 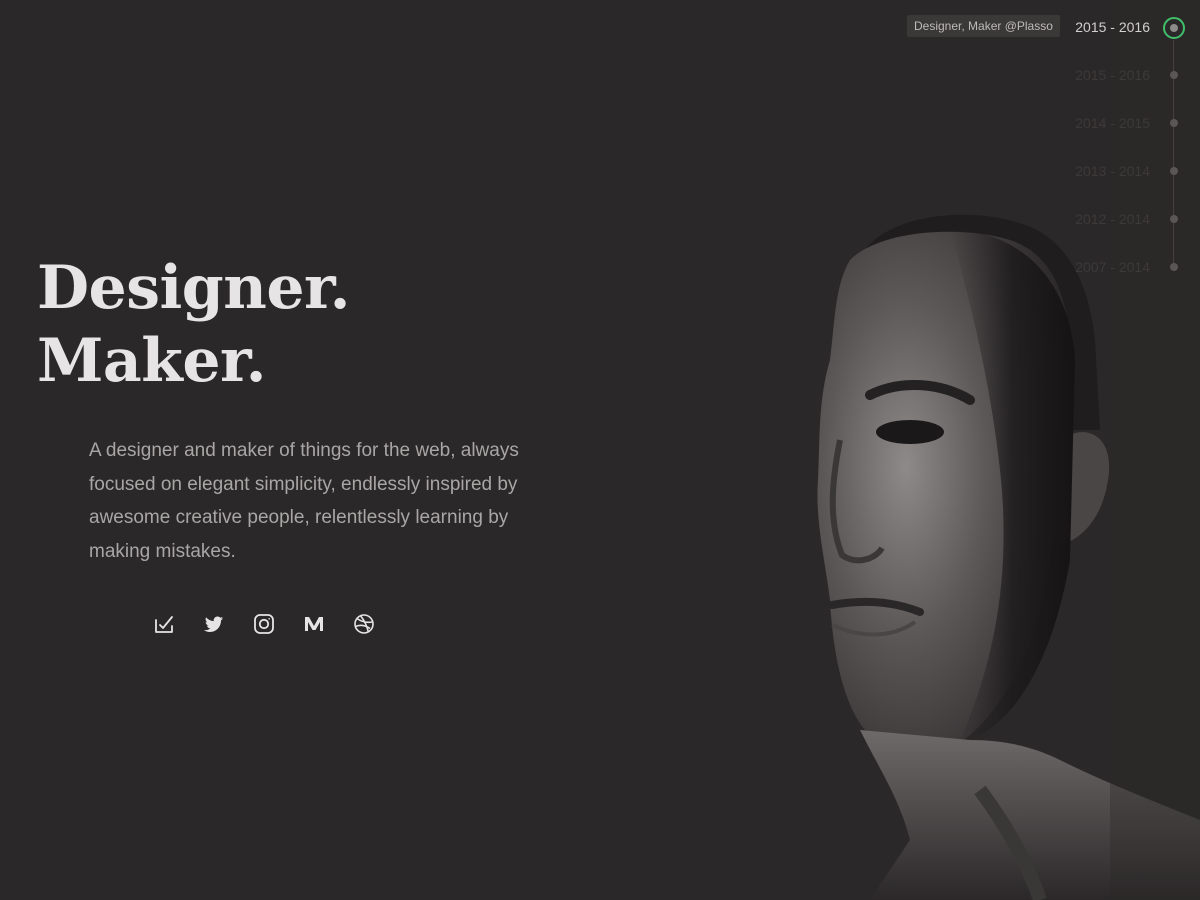 What do you see at coordinates (1112, 219) in the screenshot?
I see `timeline-item-5: 2012 - 2014` at bounding box center [1112, 219].